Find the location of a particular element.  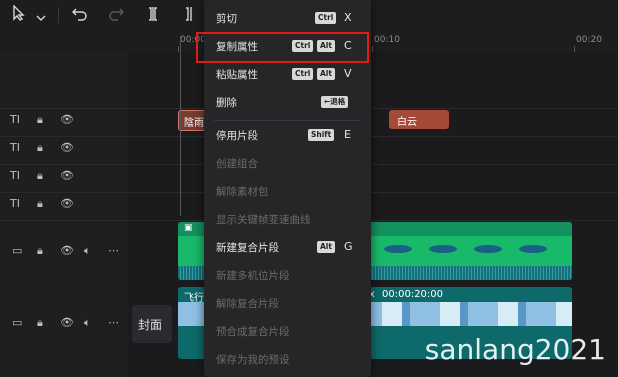

main-track-header: ▭ 🔒︎ 👁︎ 🔈︎ ⋯ is located at coordinates (64, 323).